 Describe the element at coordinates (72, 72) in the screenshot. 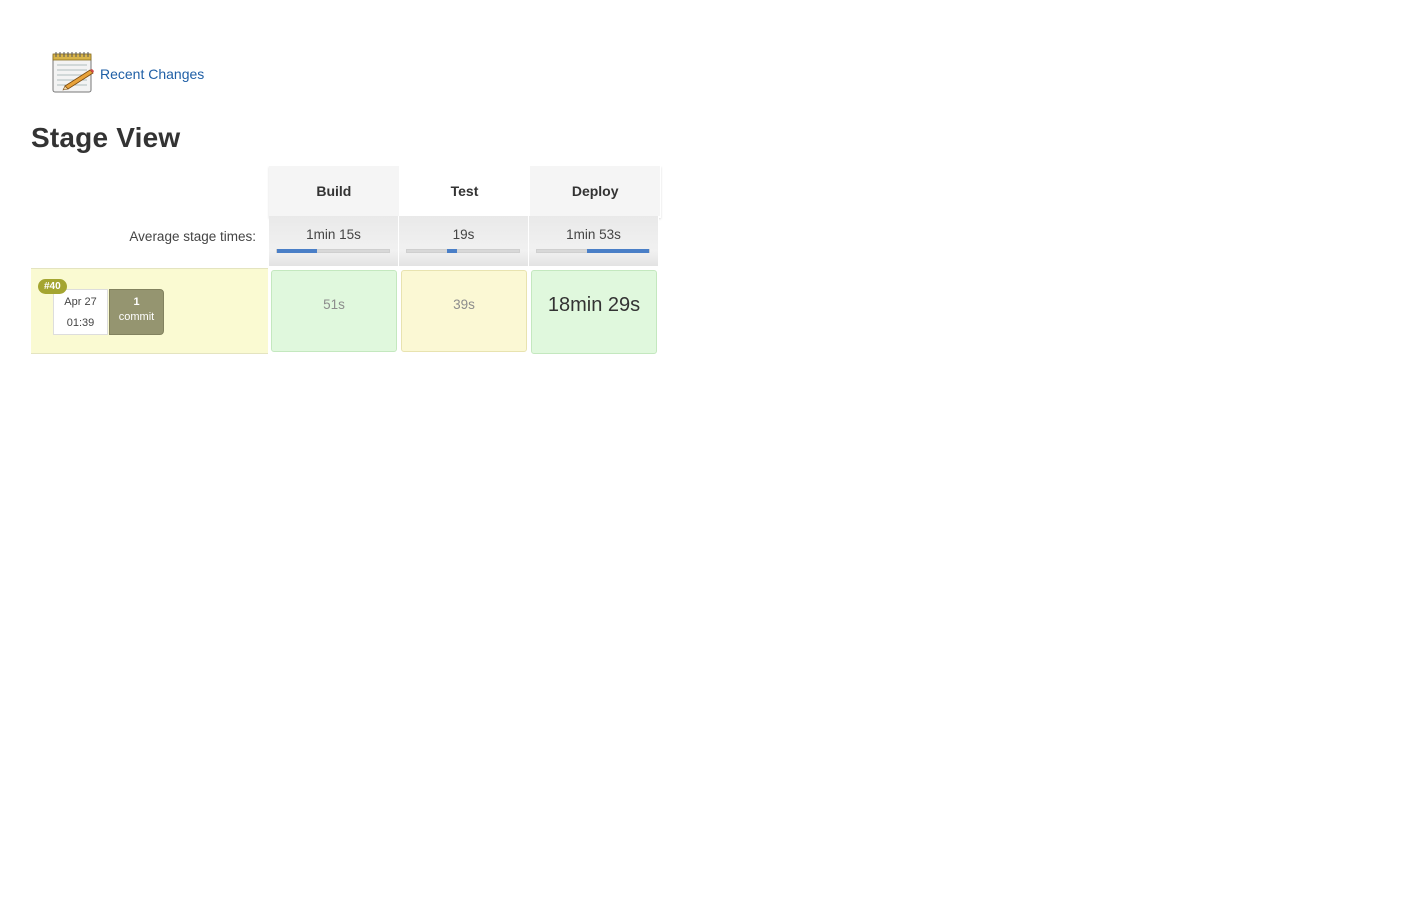

I see `notepad-icon` at that location.